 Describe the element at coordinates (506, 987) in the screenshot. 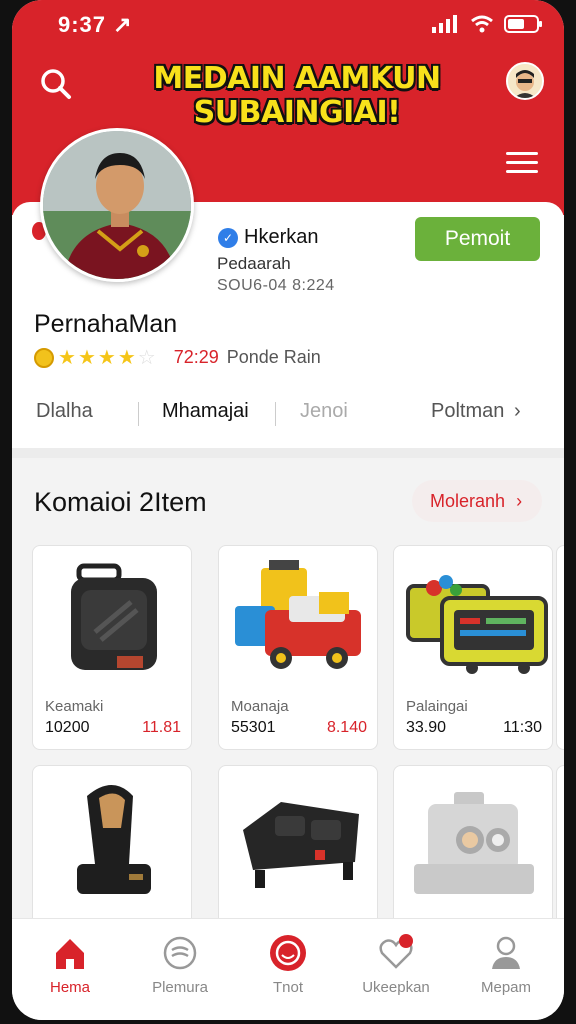

I see `nav-label: Mepam` at that location.